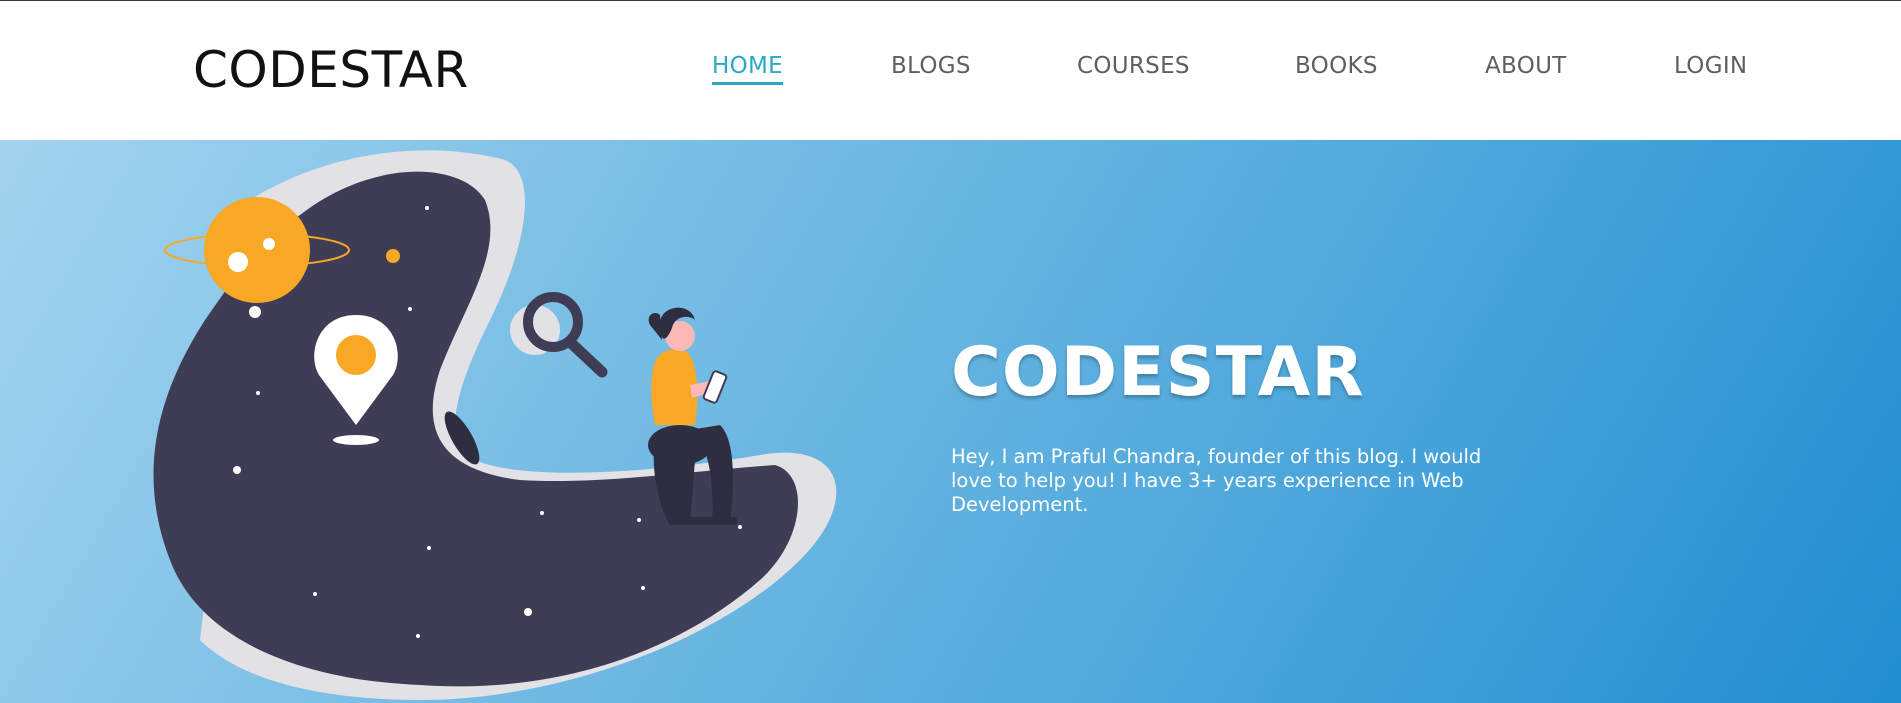 This screenshot has height=703, width=1901. Describe the element at coordinates (1158, 372) in the screenshot. I see `hero-title: CODESTAR` at that location.